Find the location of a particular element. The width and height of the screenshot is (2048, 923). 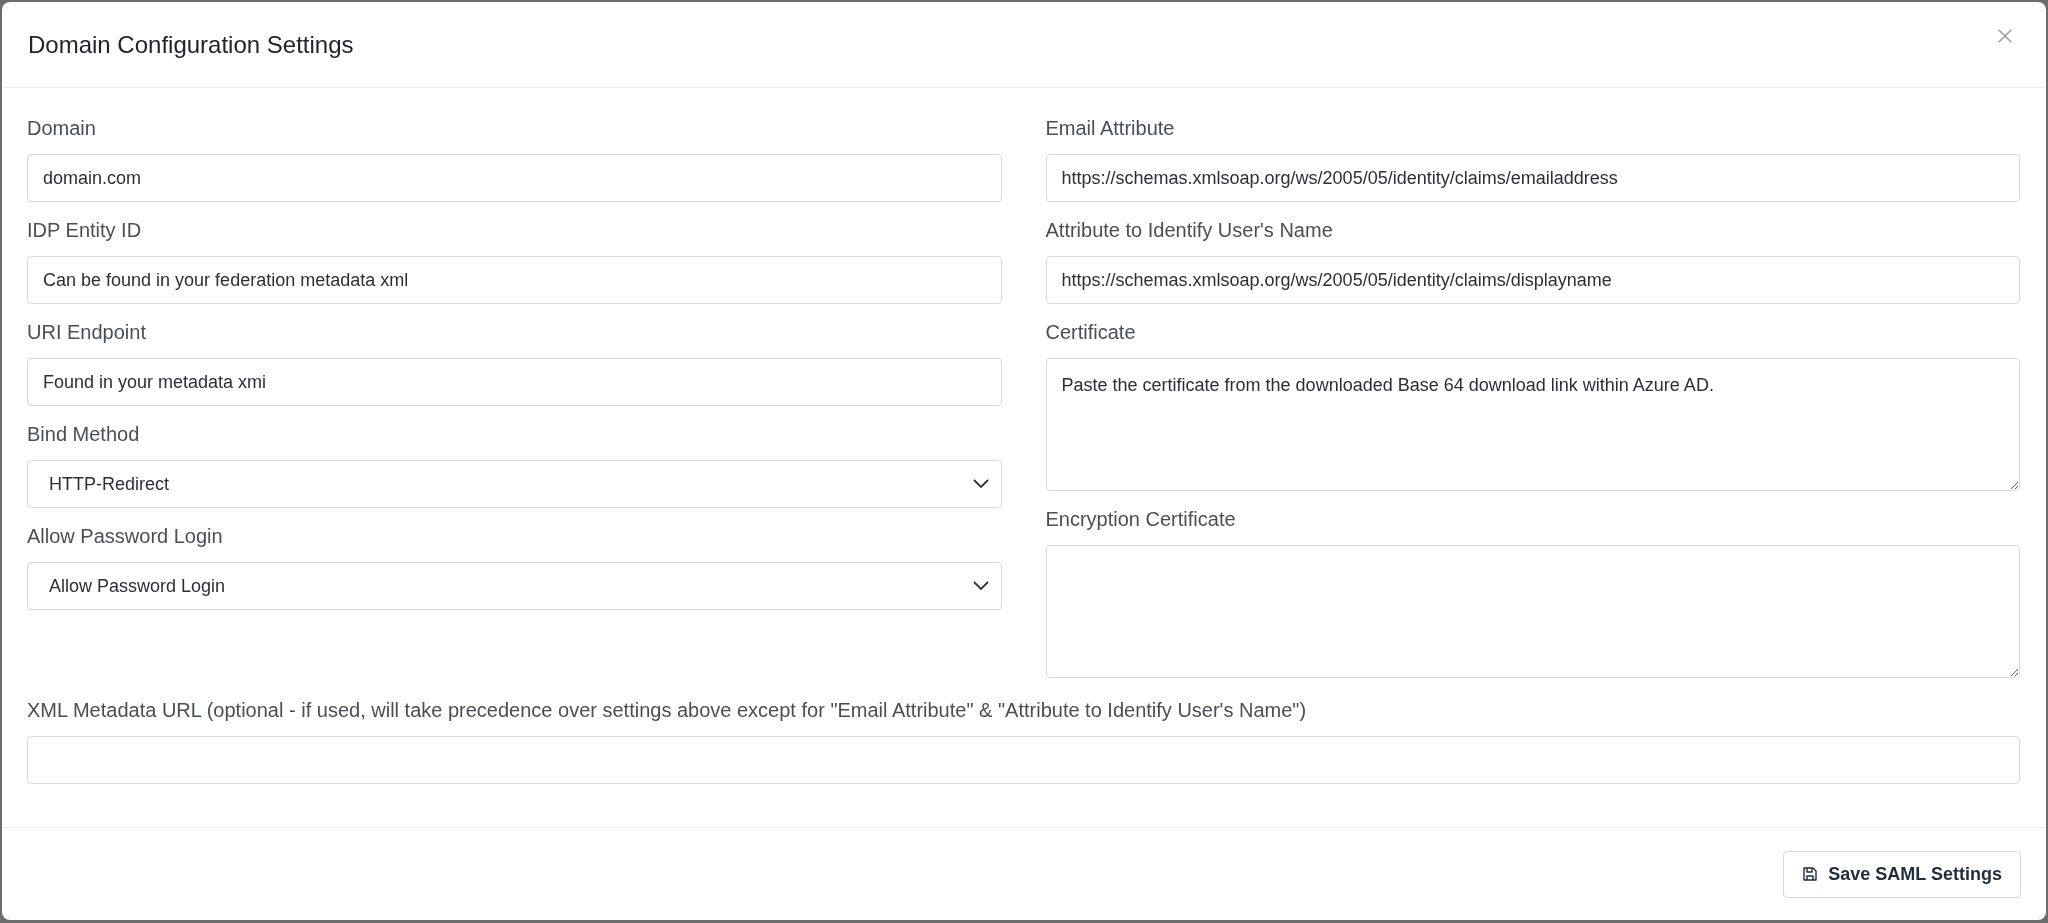

field-label: Bind Method is located at coordinates (84, 434).